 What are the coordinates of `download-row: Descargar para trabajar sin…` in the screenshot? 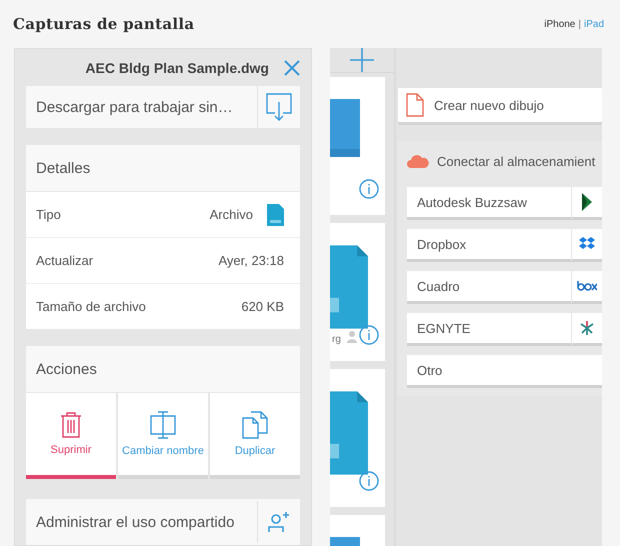 It's located at (163, 107).